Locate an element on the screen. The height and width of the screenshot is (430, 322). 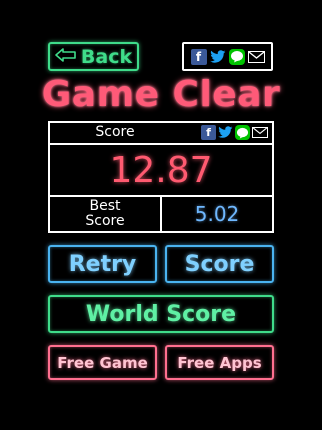
back-label: Back is located at coordinates (106, 56).